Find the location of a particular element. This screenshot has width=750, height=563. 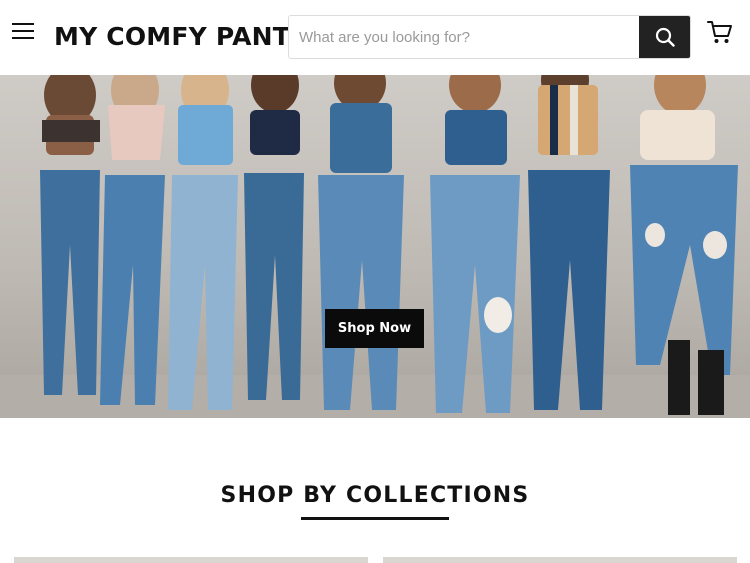

hamburger-menu-icon is located at coordinates (24, 31).